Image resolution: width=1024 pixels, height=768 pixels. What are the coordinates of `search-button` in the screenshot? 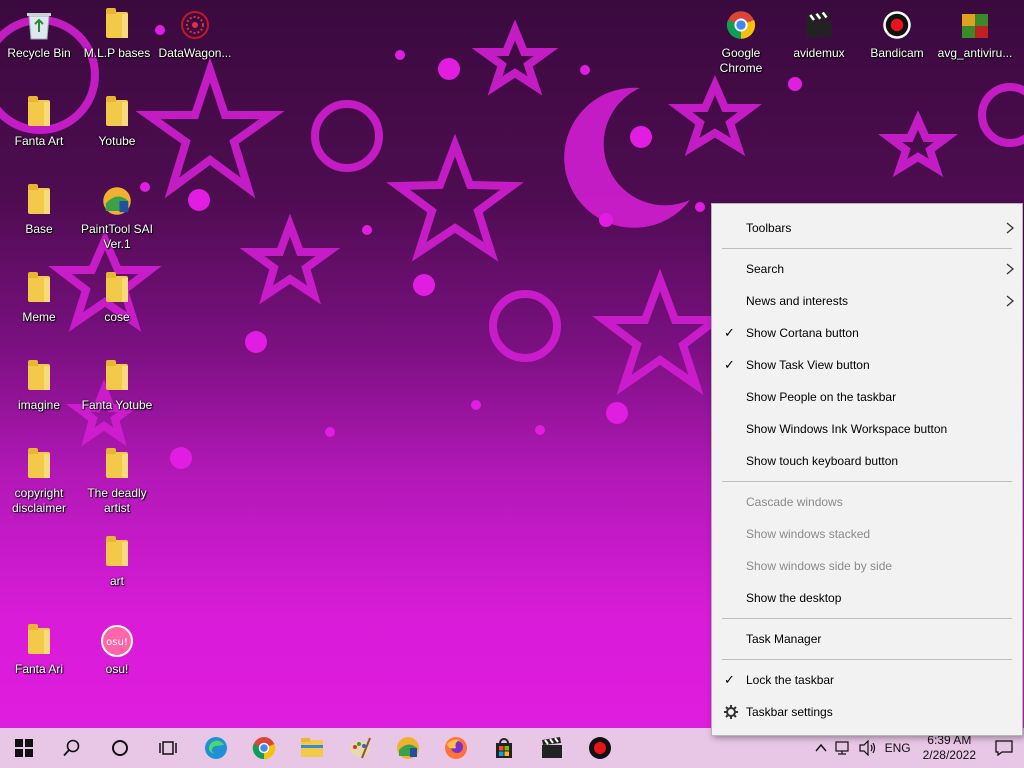 It's located at (72, 748).